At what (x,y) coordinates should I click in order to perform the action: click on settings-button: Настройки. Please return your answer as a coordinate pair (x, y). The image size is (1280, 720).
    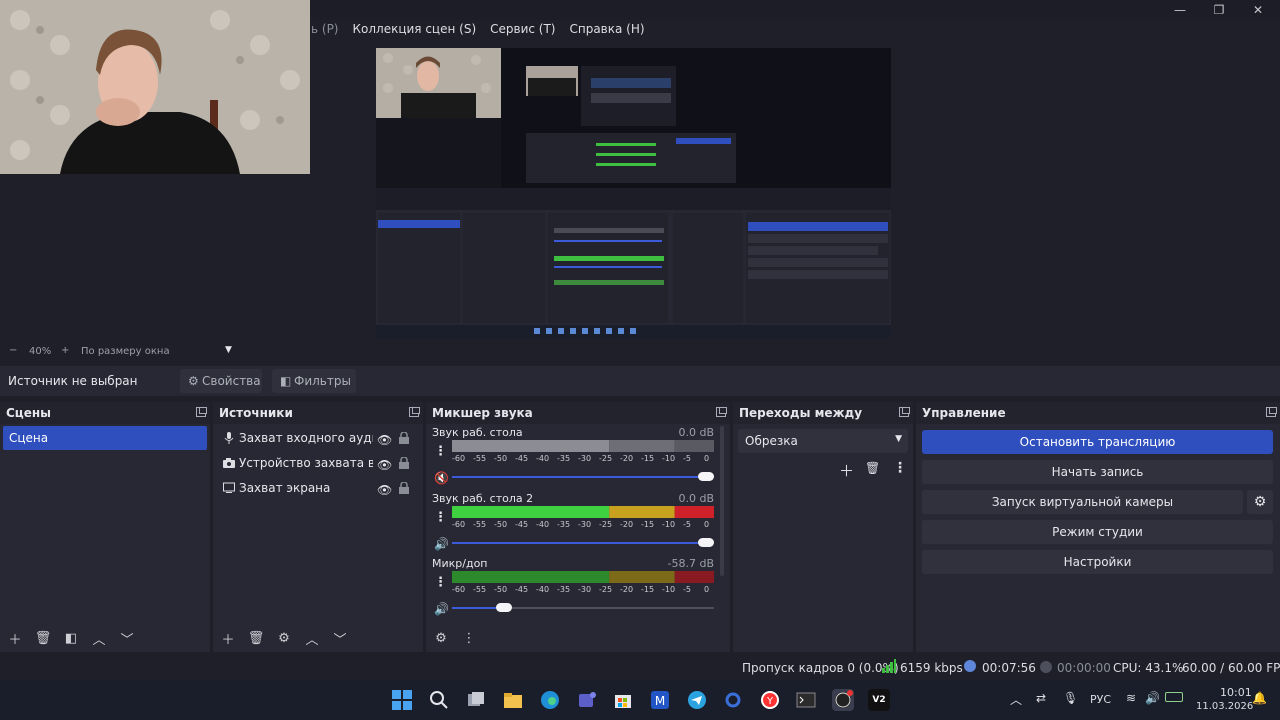
    Looking at the image, I should click on (1097, 562).